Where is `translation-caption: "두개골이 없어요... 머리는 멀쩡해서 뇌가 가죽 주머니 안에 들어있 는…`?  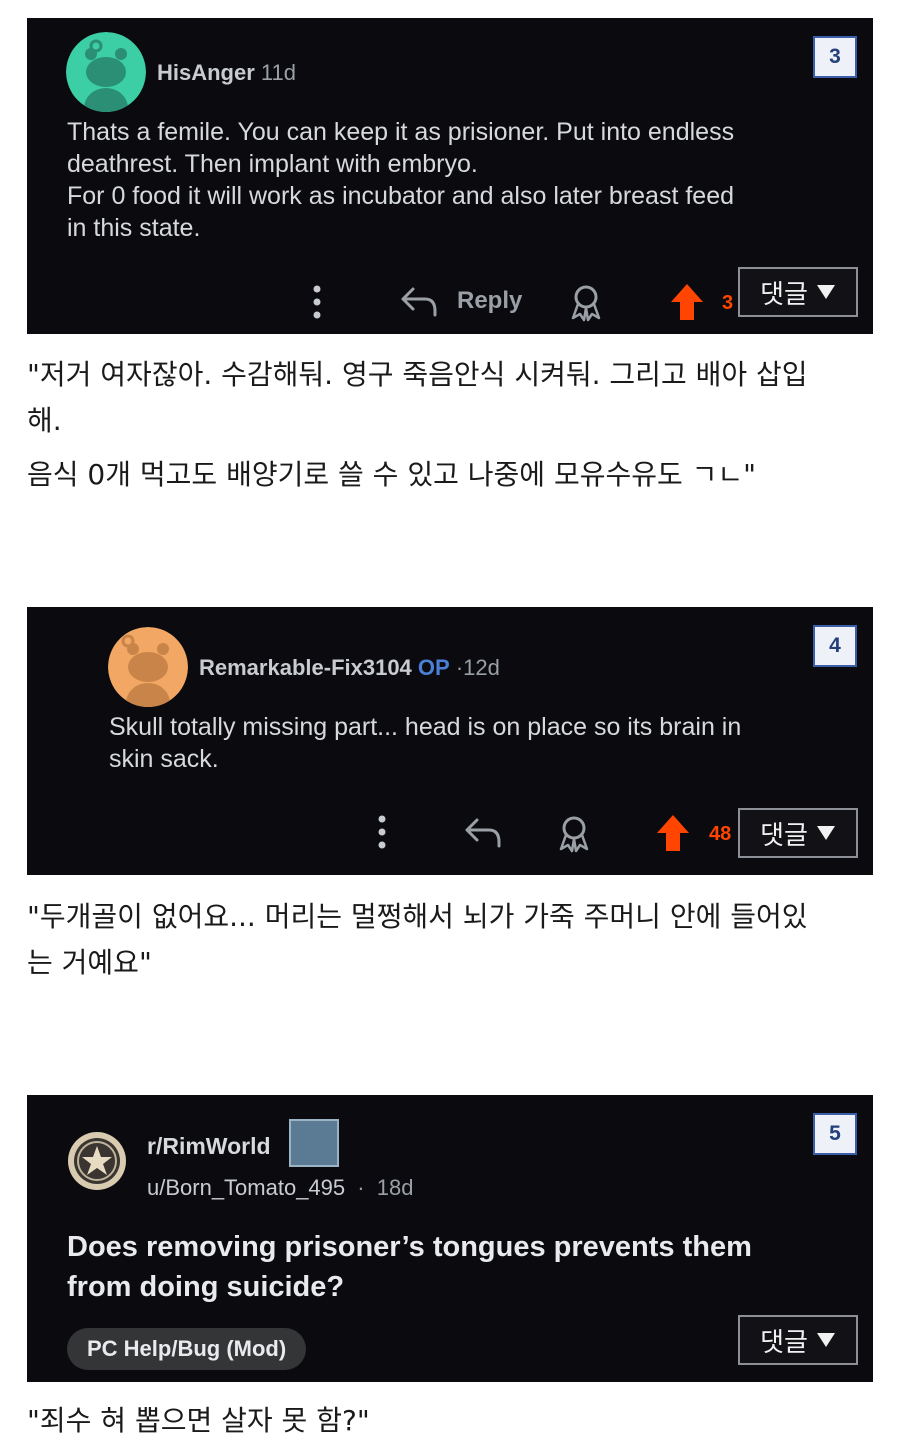
translation-caption: "두개골이 없어요... 머리는 멀쩡해서 뇌가 가죽 주머니 안에 들어있 는… is located at coordinates (417, 940).